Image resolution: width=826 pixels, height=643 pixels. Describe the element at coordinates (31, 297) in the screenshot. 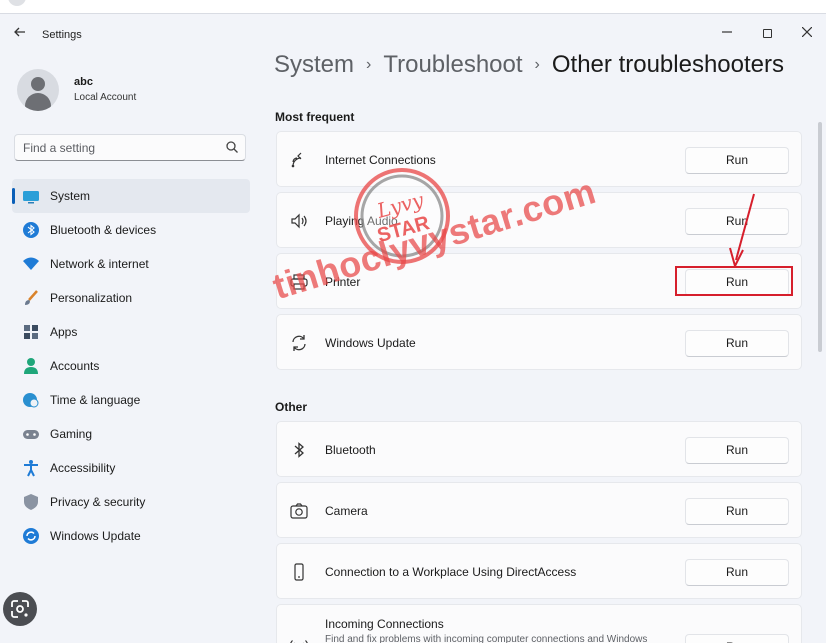

I see `brush-icon` at that location.